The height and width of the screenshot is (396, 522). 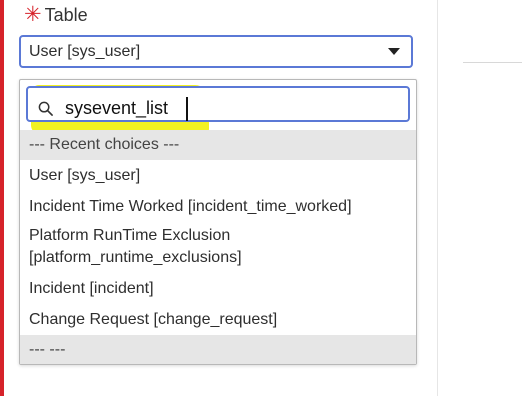 I want to click on option-label-line2: [platform_runtime_exclusions], so click(x=135, y=257).